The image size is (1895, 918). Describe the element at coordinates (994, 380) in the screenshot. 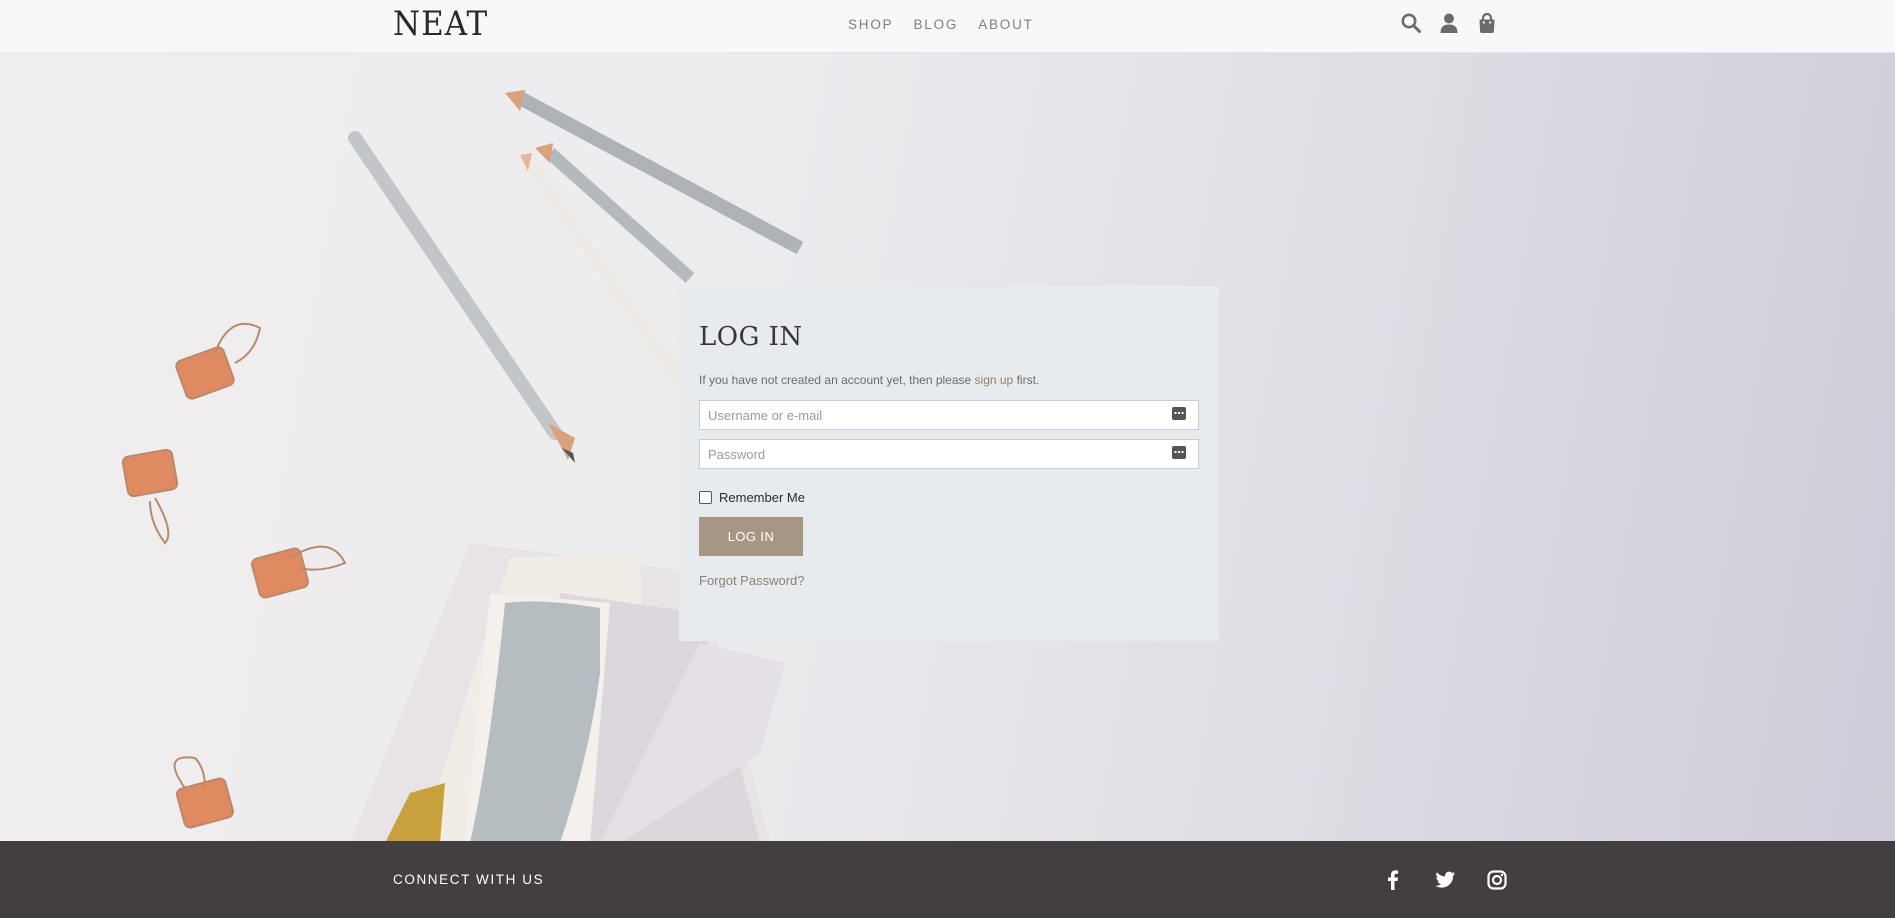

I see `signup-link: sign up` at that location.